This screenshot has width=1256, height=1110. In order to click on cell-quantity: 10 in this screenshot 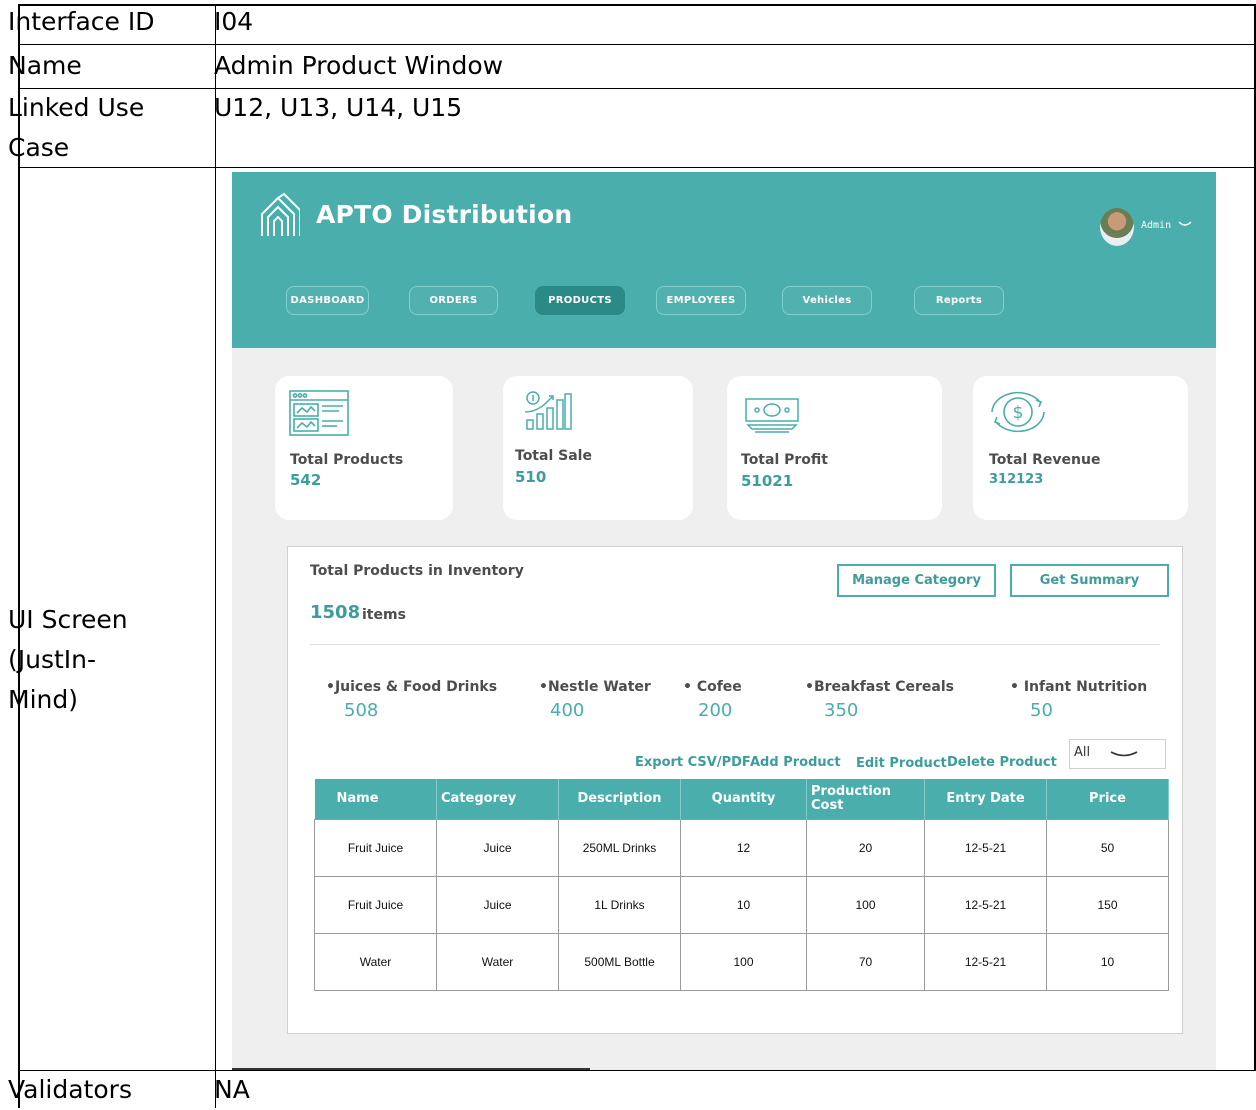, I will do `click(743, 905)`.